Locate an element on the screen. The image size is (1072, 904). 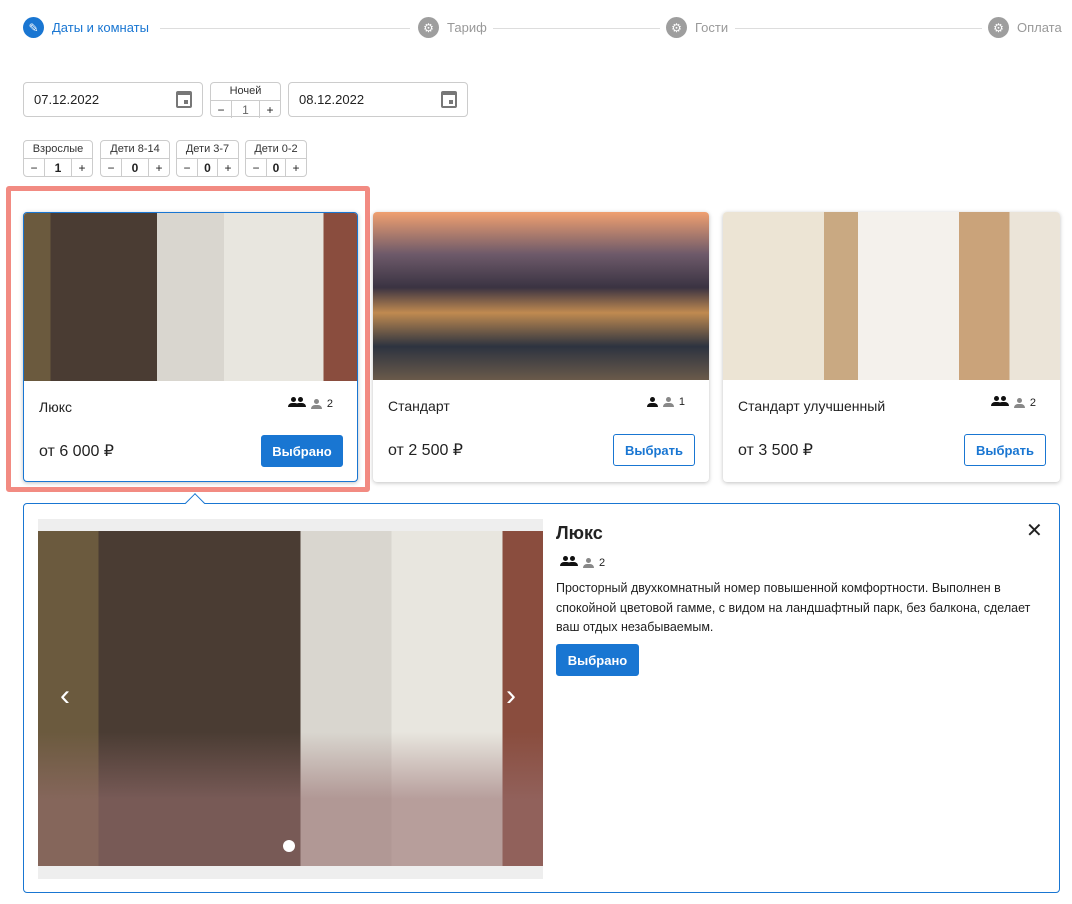
children-8-14-stepper: Дети 8-14 −0 + is located at coordinates (135, 158).